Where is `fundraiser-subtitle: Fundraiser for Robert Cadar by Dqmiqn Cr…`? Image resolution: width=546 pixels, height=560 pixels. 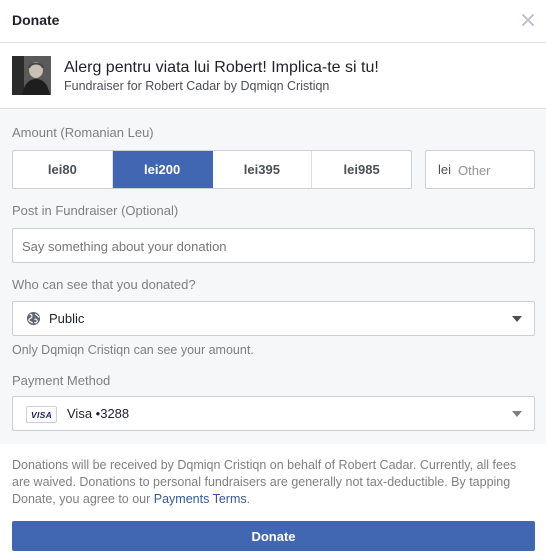
fundraiser-subtitle: Fundraiser for Robert Cadar by Dqmiqn Cr… is located at coordinates (197, 86).